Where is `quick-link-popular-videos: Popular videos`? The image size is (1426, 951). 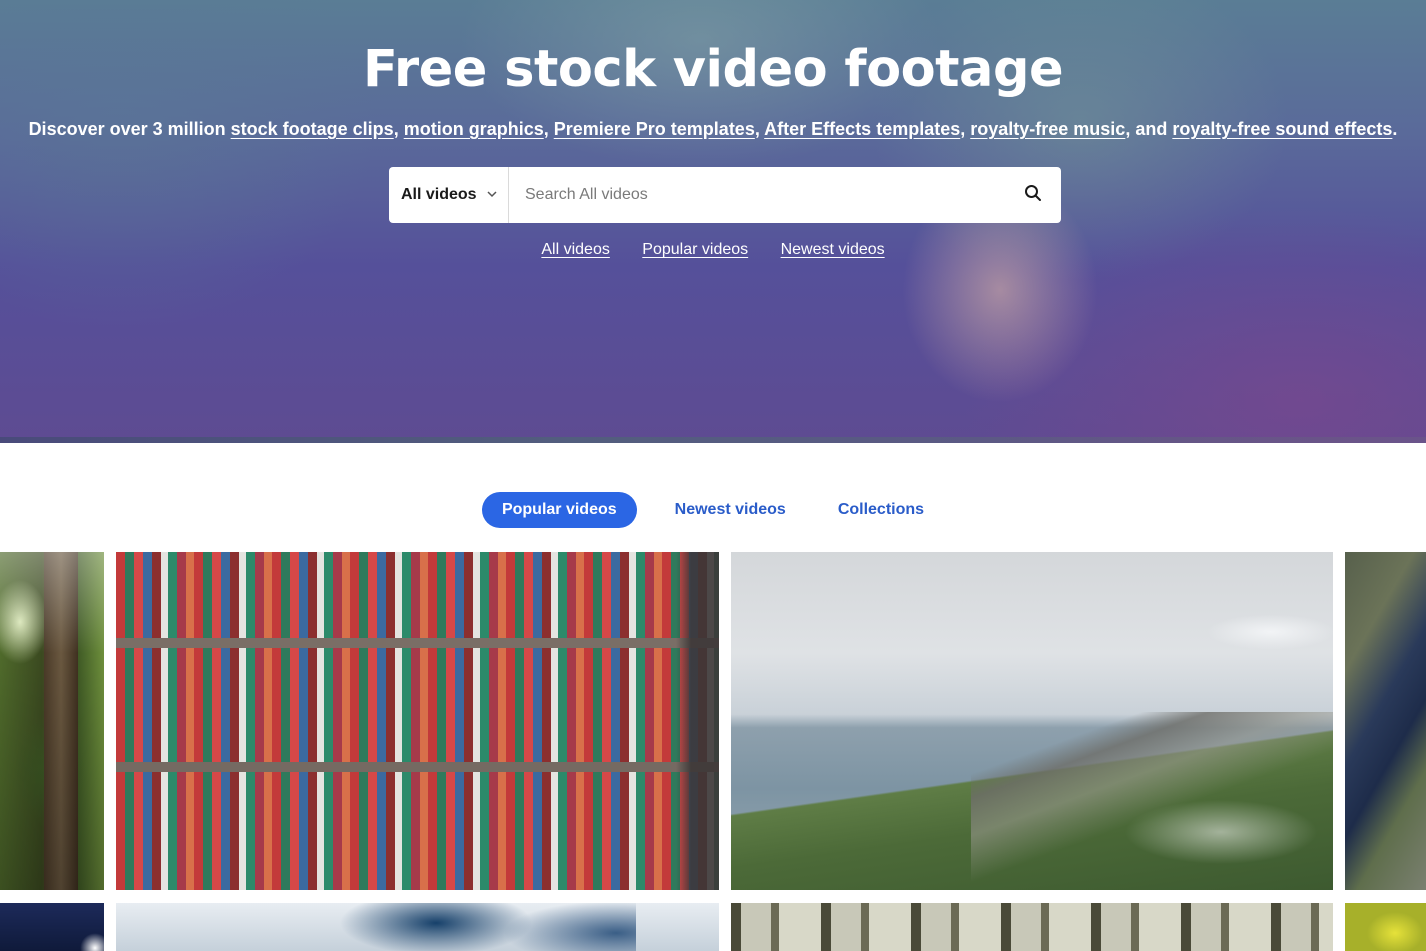
quick-link-popular-videos: Popular videos is located at coordinates (695, 250).